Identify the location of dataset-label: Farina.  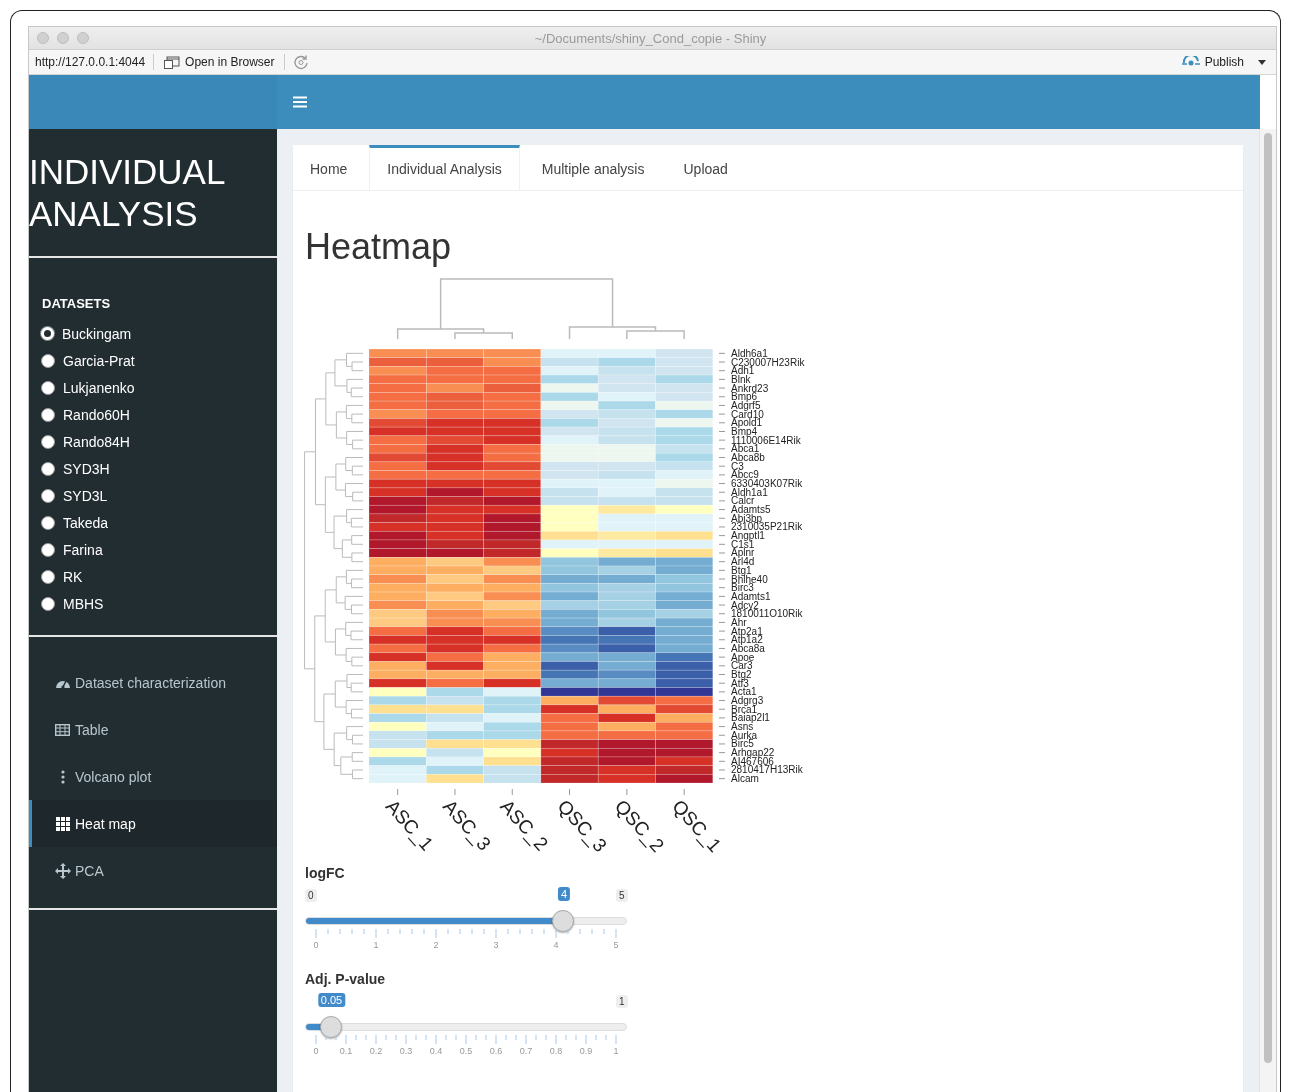
(83, 549).